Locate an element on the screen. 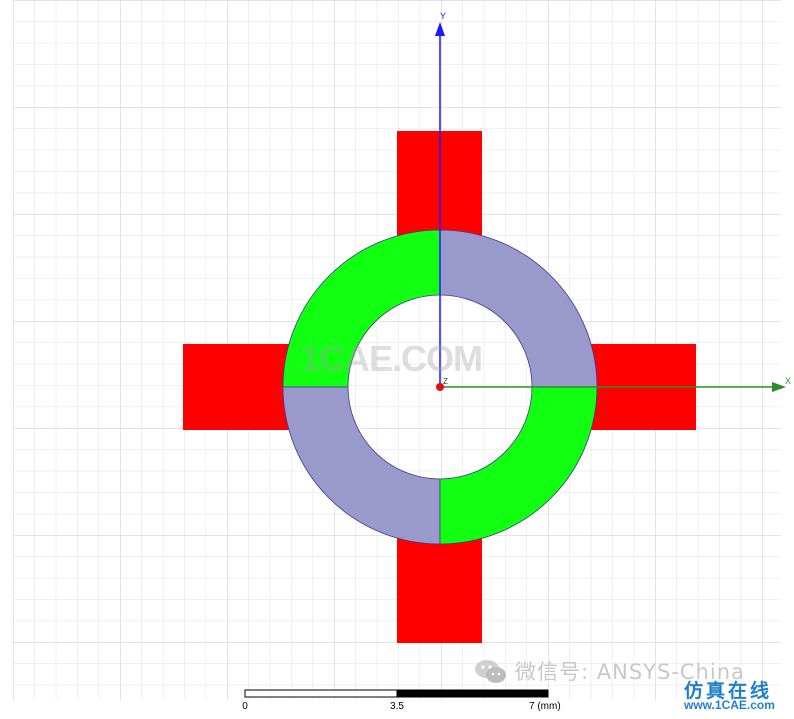 The height and width of the screenshot is (719, 794). port-left is located at coordinates (238, 387).